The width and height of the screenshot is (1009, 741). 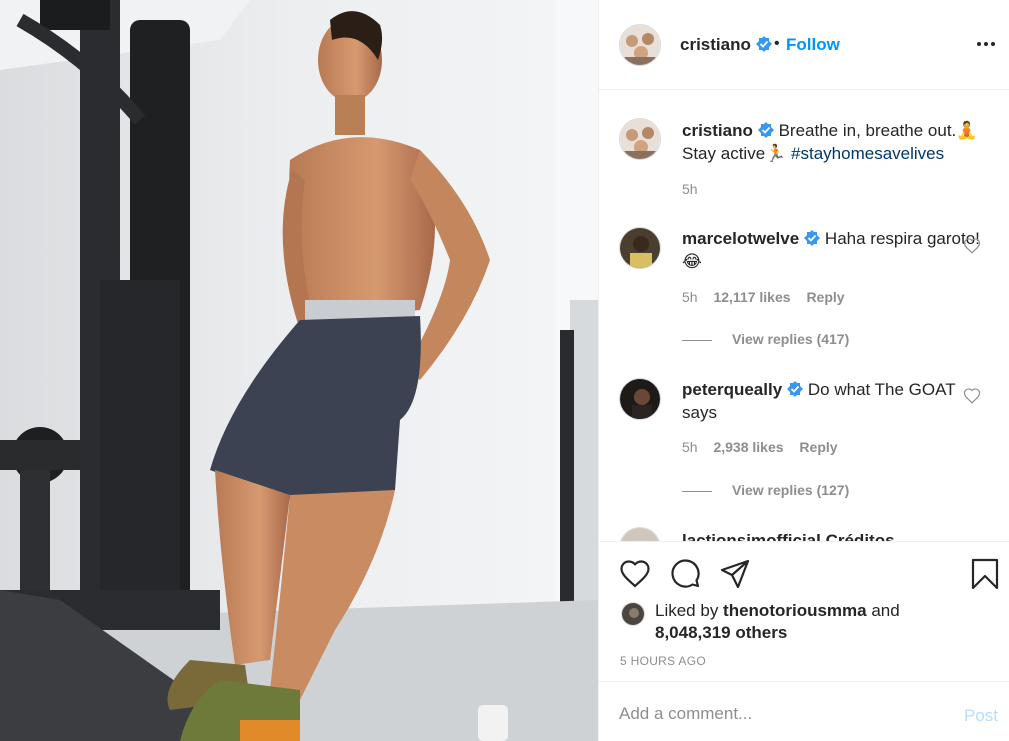 What do you see at coordinates (751, 297) in the screenshot?
I see `comment-likes: 12,117 likes` at bounding box center [751, 297].